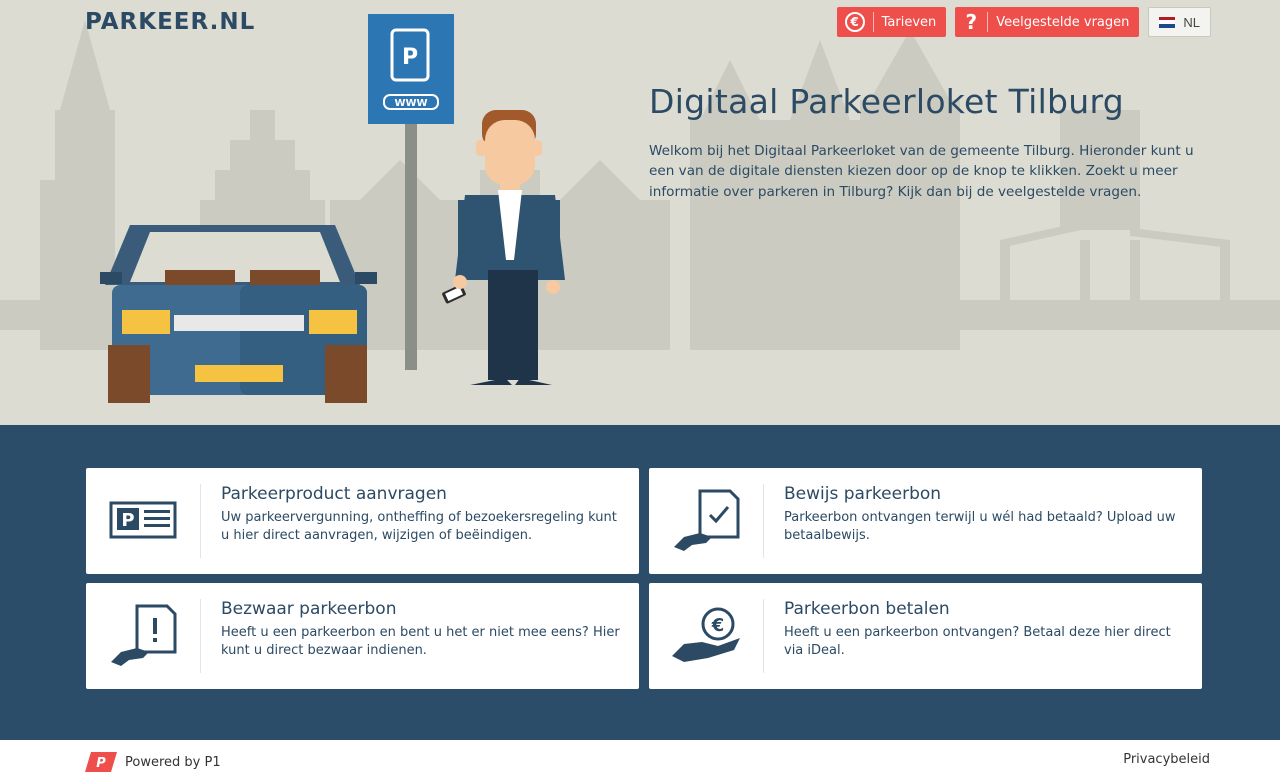 The width and height of the screenshot is (1280, 780). What do you see at coordinates (976, 22) in the screenshot?
I see `question-icon: ?` at bounding box center [976, 22].